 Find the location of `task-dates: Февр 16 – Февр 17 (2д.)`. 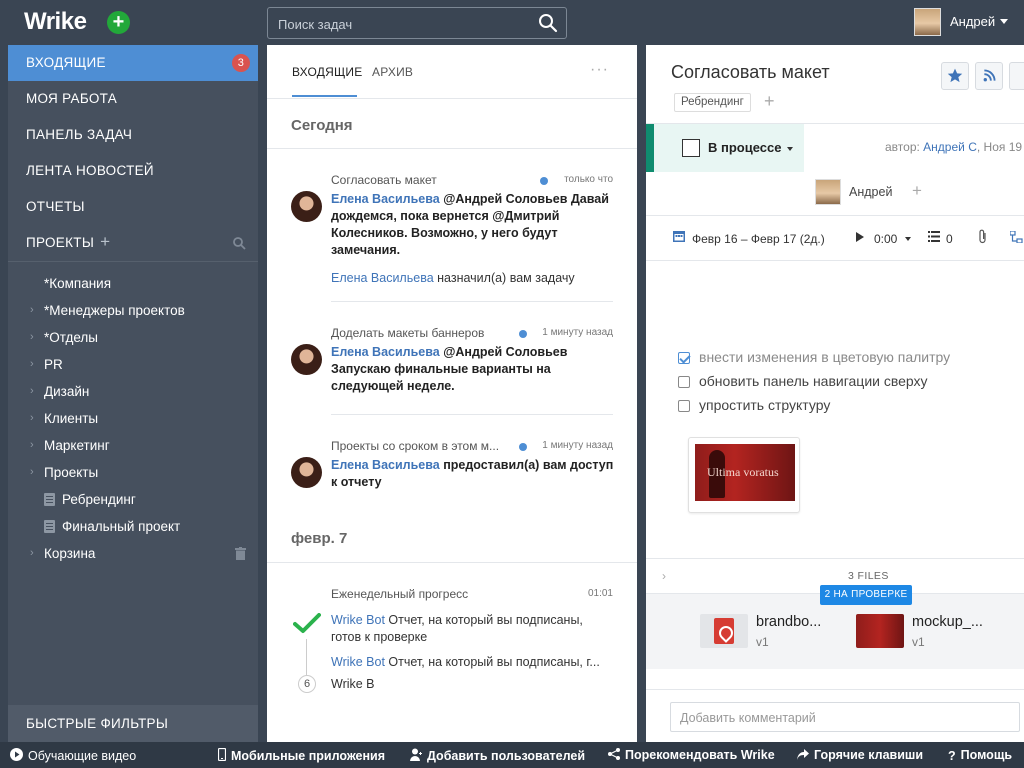

task-dates: Февр 16 – Февр 17 (2д.) is located at coordinates (758, 239).